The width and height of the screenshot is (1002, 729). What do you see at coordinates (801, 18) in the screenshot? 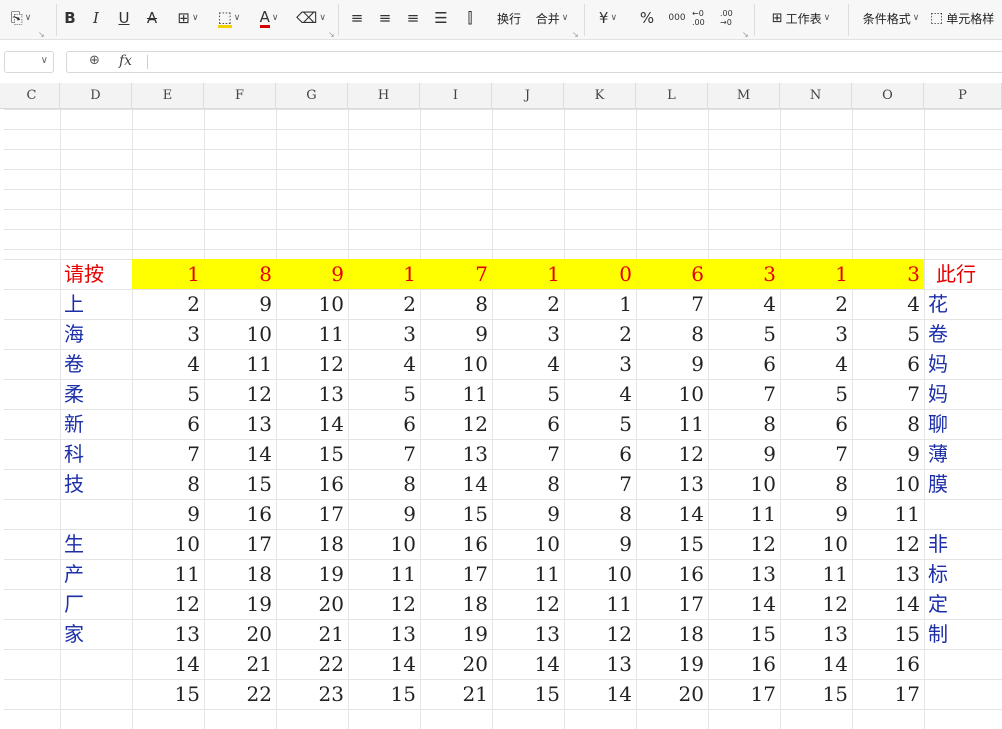
I see `worksheet-button: ⊞ 工作表 ∨` at bounding box center [801, 18].